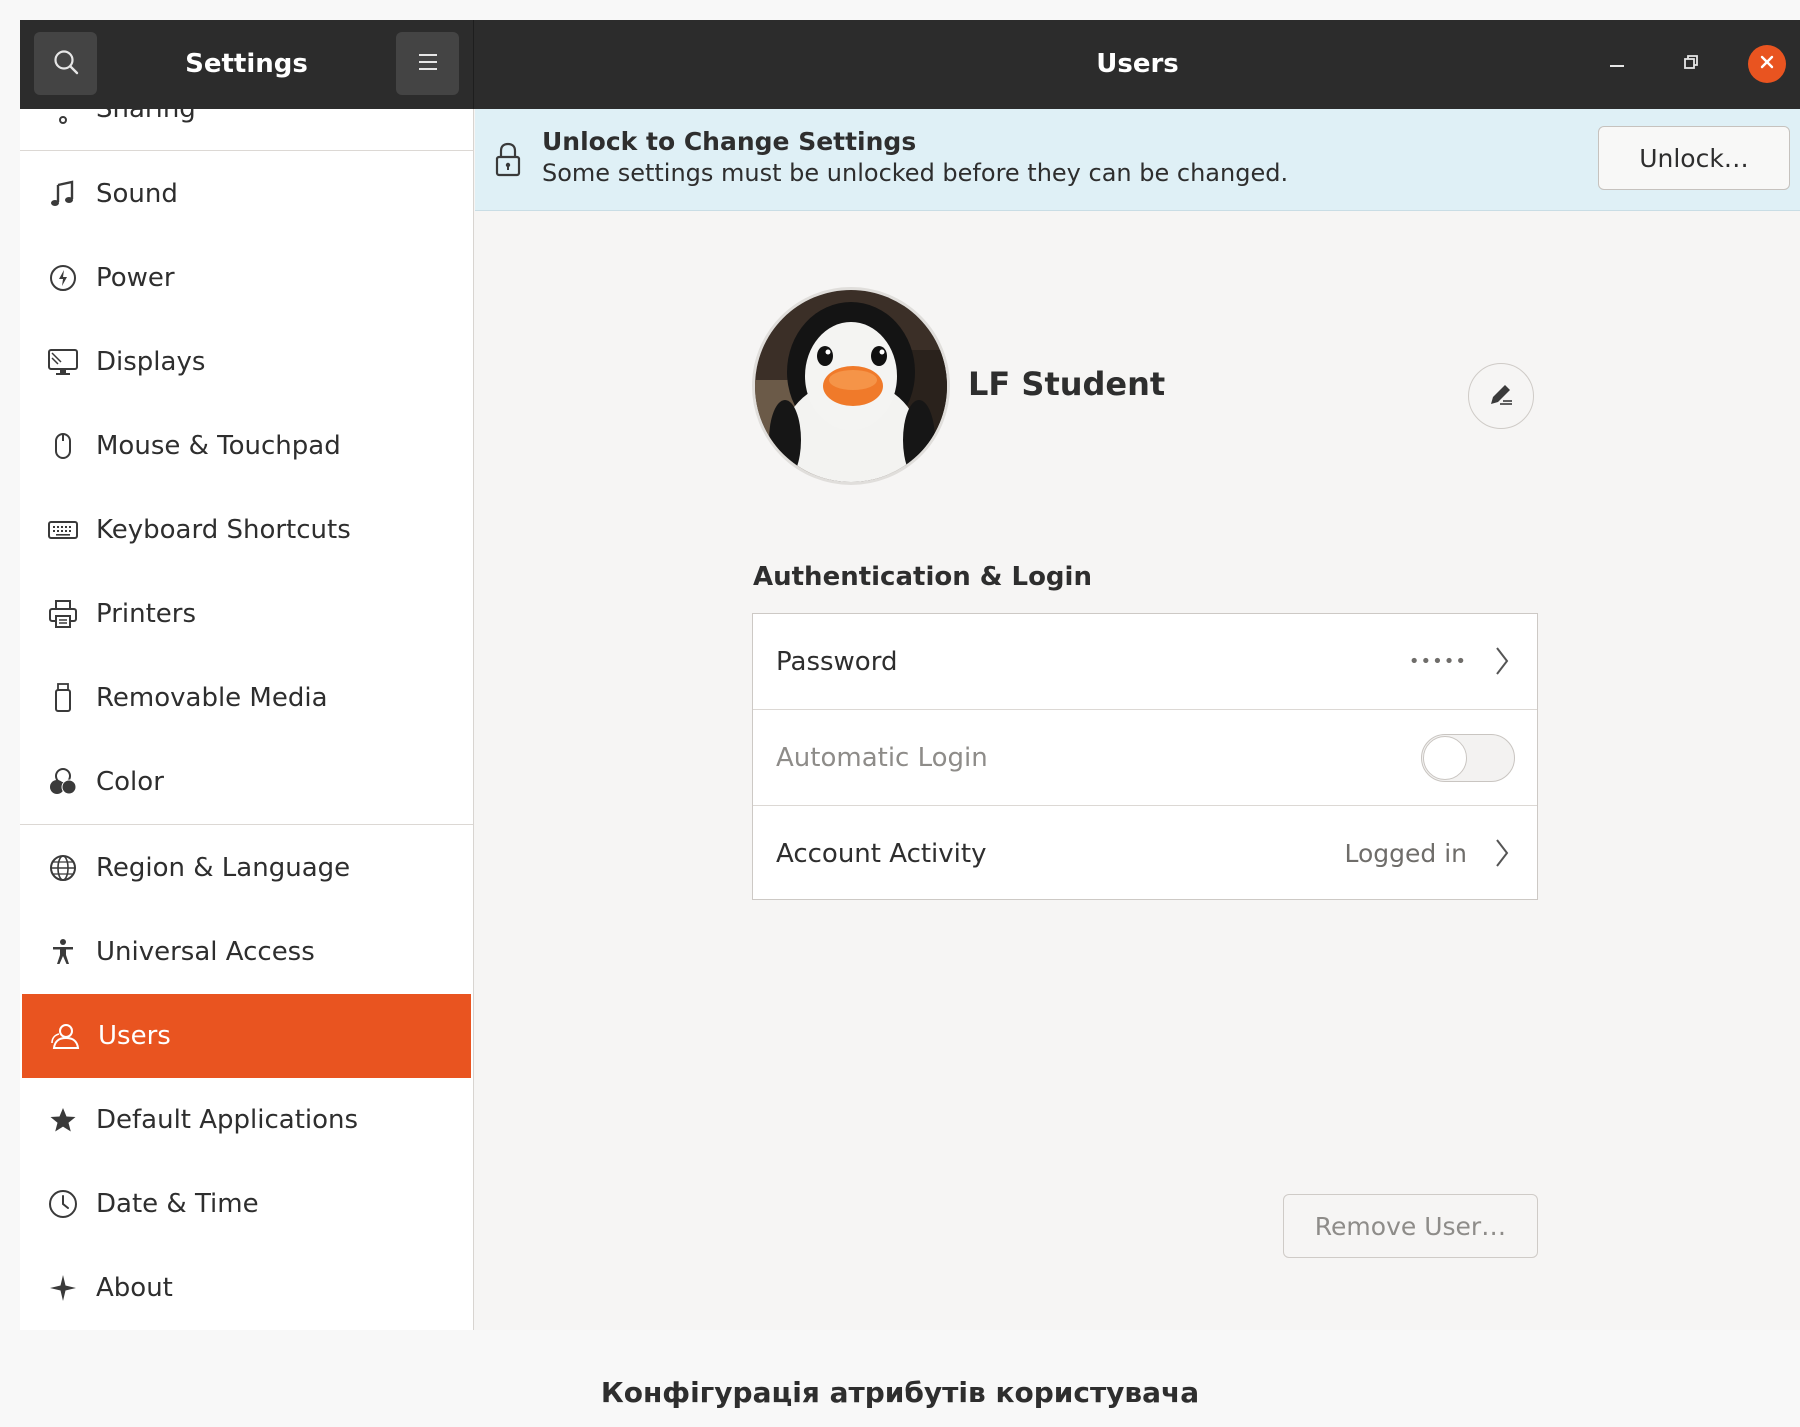 The image size is (1800, 1427). I want to click on restore-button, so click(1691, 64).